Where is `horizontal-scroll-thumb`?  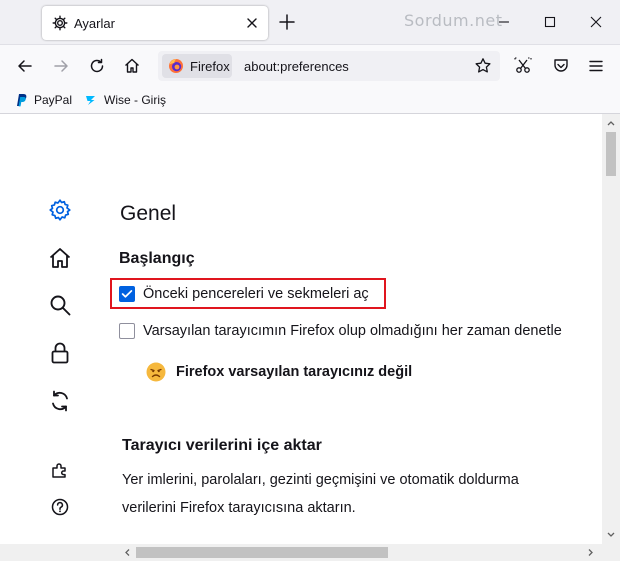
horizontal-scroll-thumb is located at coordinates (262, 552).